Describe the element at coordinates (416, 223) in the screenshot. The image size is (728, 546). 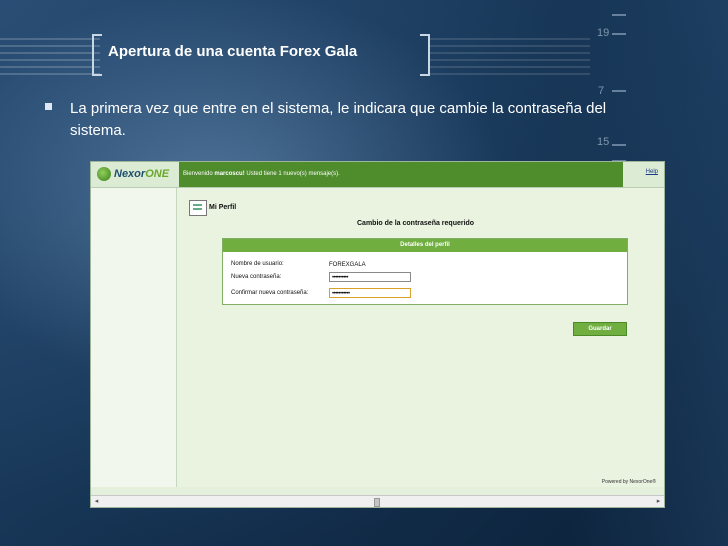
I see `password-change-title: Cambio de la contraseña requerido` at that location.